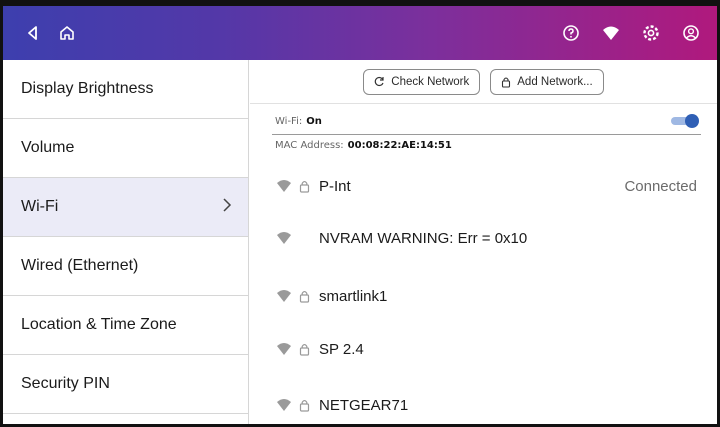  What do you see at coordinates (483, 186) in the screenshot?
I see `network-item: P-Int Connected` at bounding box center [483, 186].